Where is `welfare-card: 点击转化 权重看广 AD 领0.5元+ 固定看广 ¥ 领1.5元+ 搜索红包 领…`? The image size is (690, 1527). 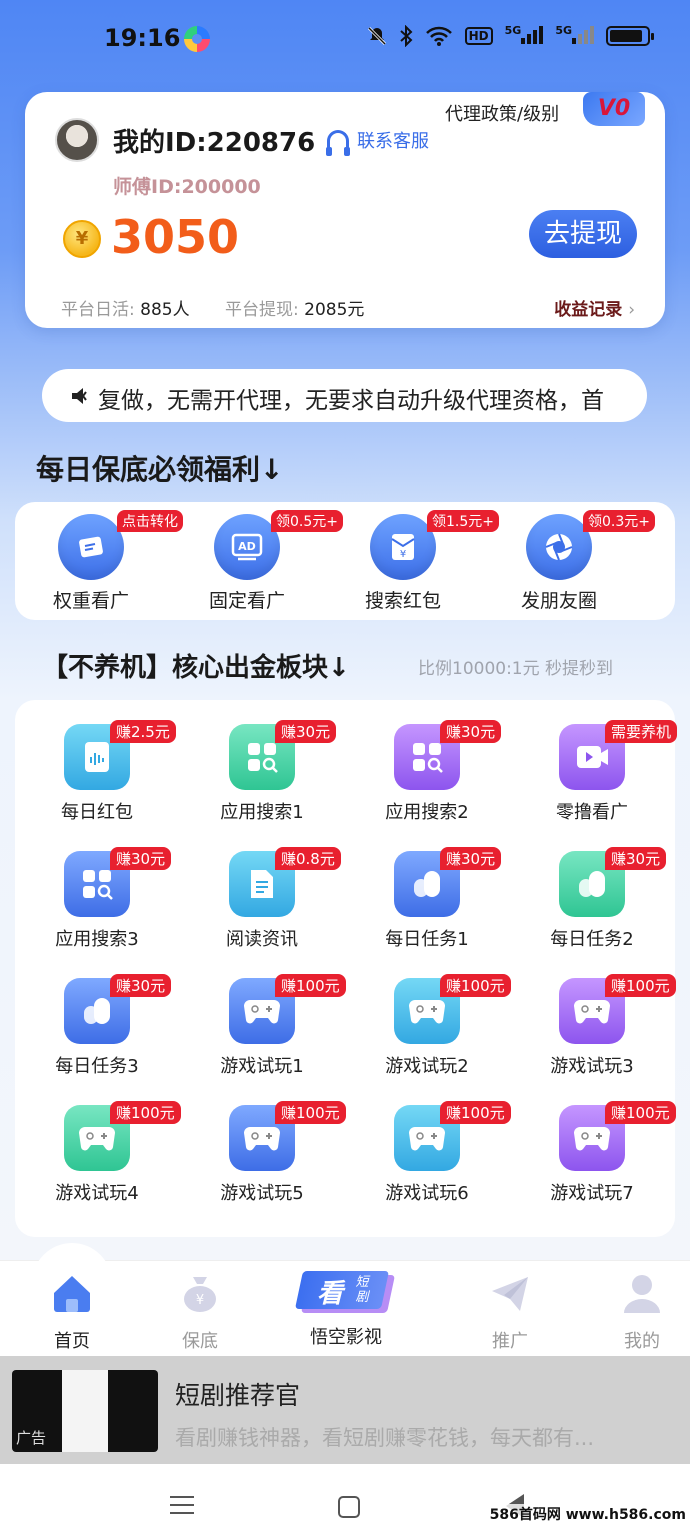 welfare-card: 点击转化 权重看广 AD 领0.5元+ 固定看广 ¥ 领1.5元+ 搜索红包 领… is located at coordinates (345, 561).